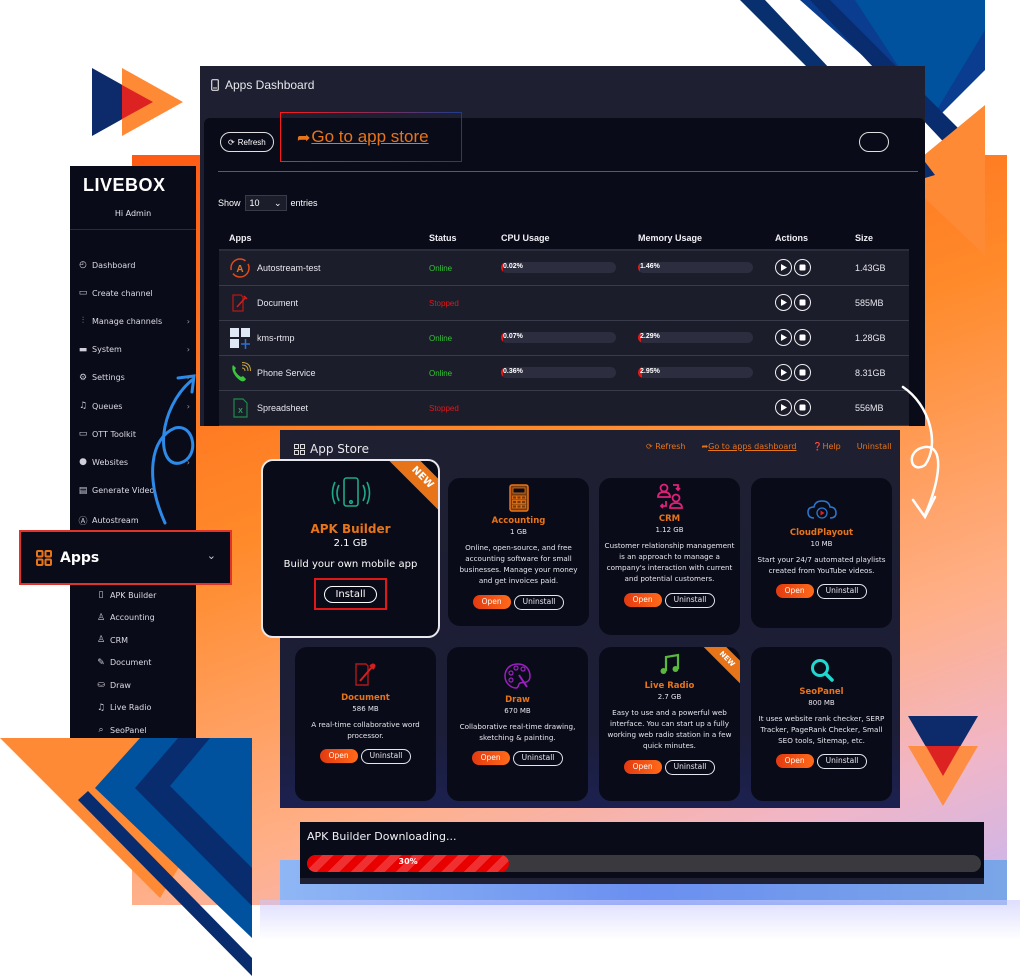 The image size is (1020, 976). I want to click on sidebar-item-system: ▬ System ›, so click(134, 350).